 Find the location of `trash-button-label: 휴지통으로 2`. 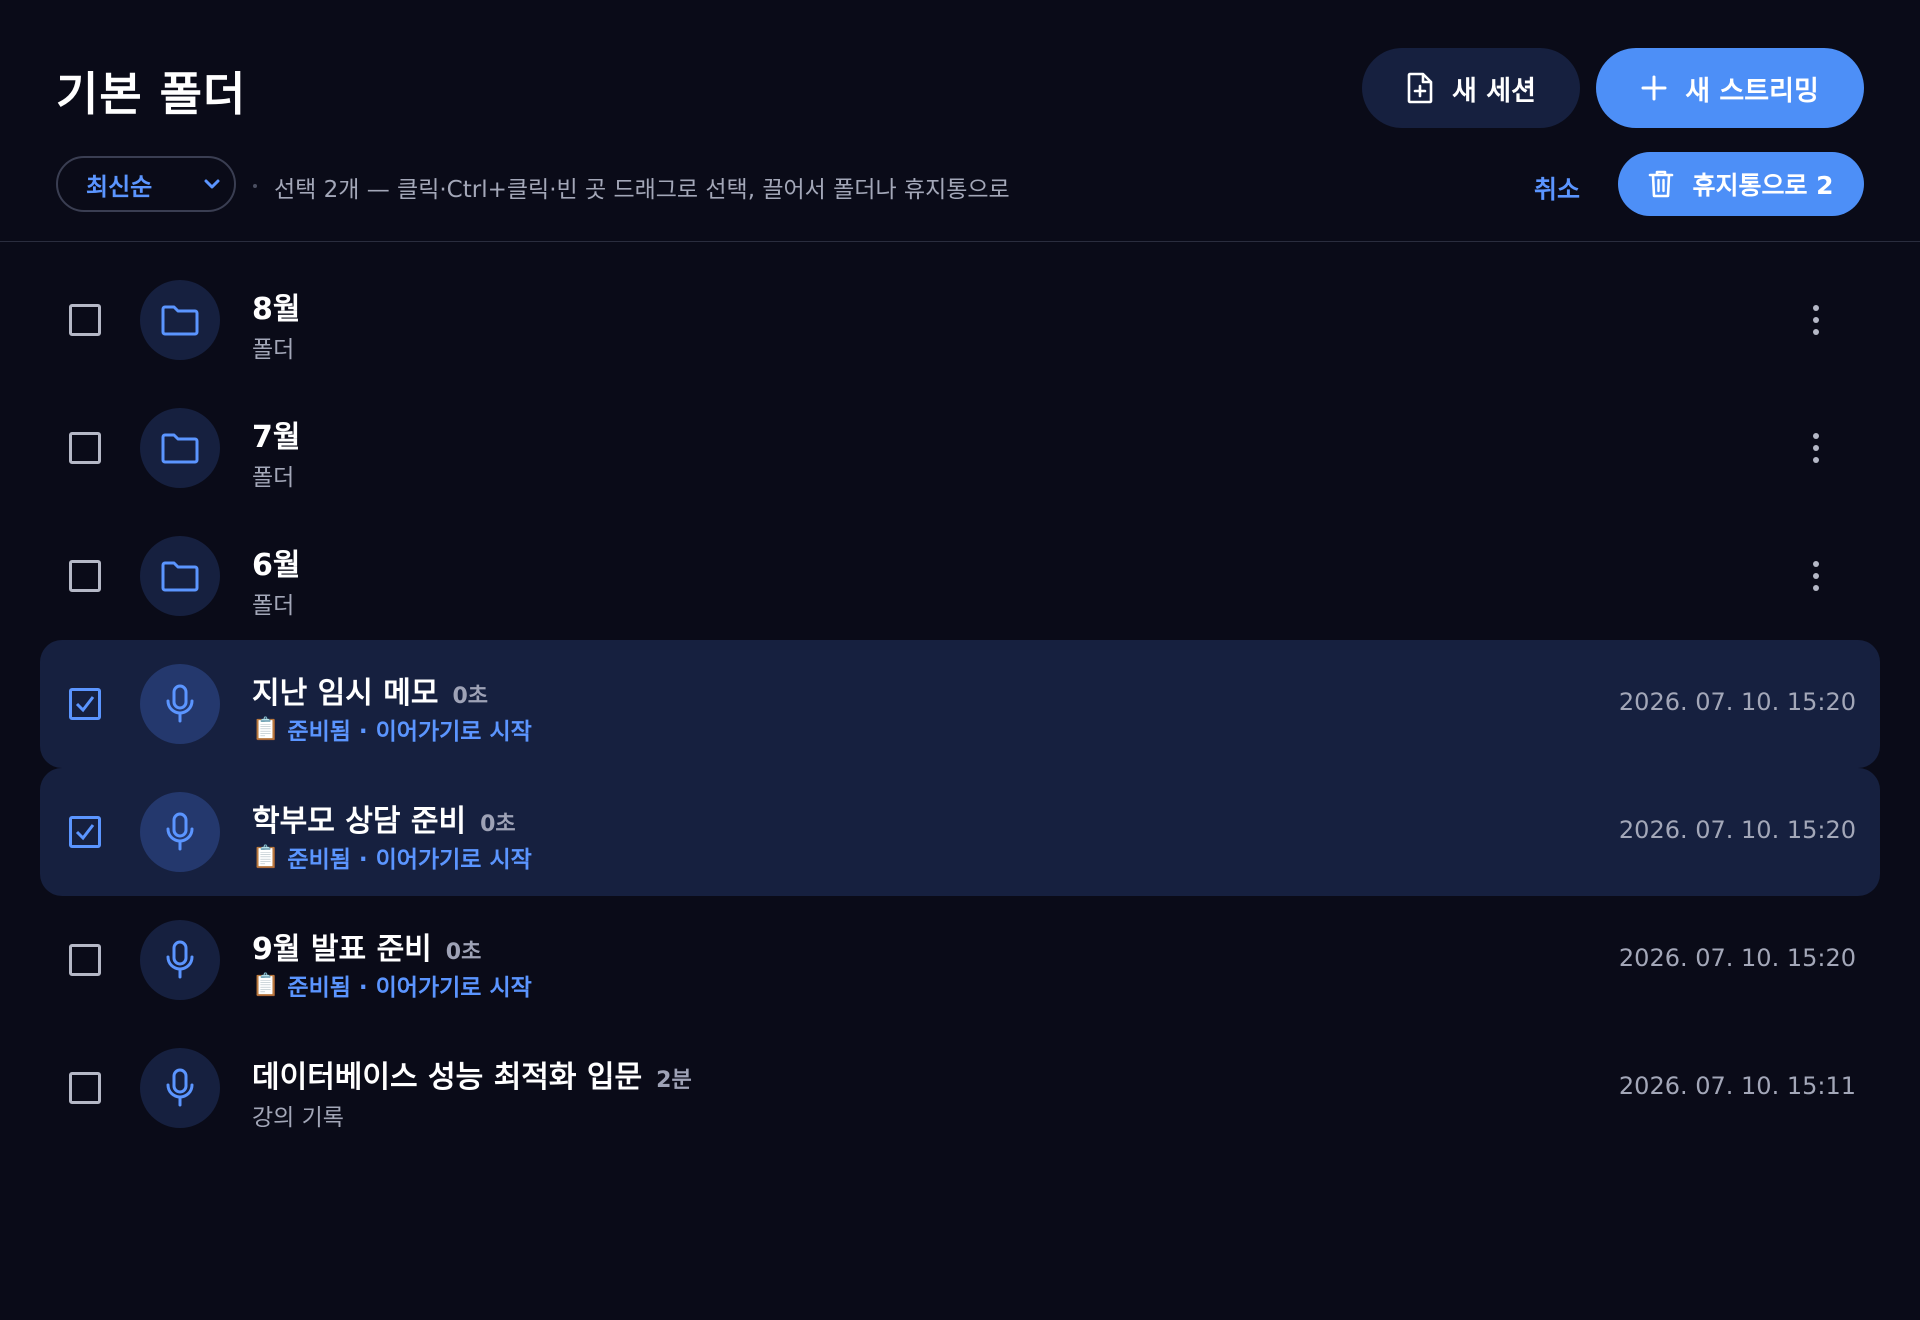

trash-button-label: 휴지통으로 2 is located at coordinates (1763, 185).